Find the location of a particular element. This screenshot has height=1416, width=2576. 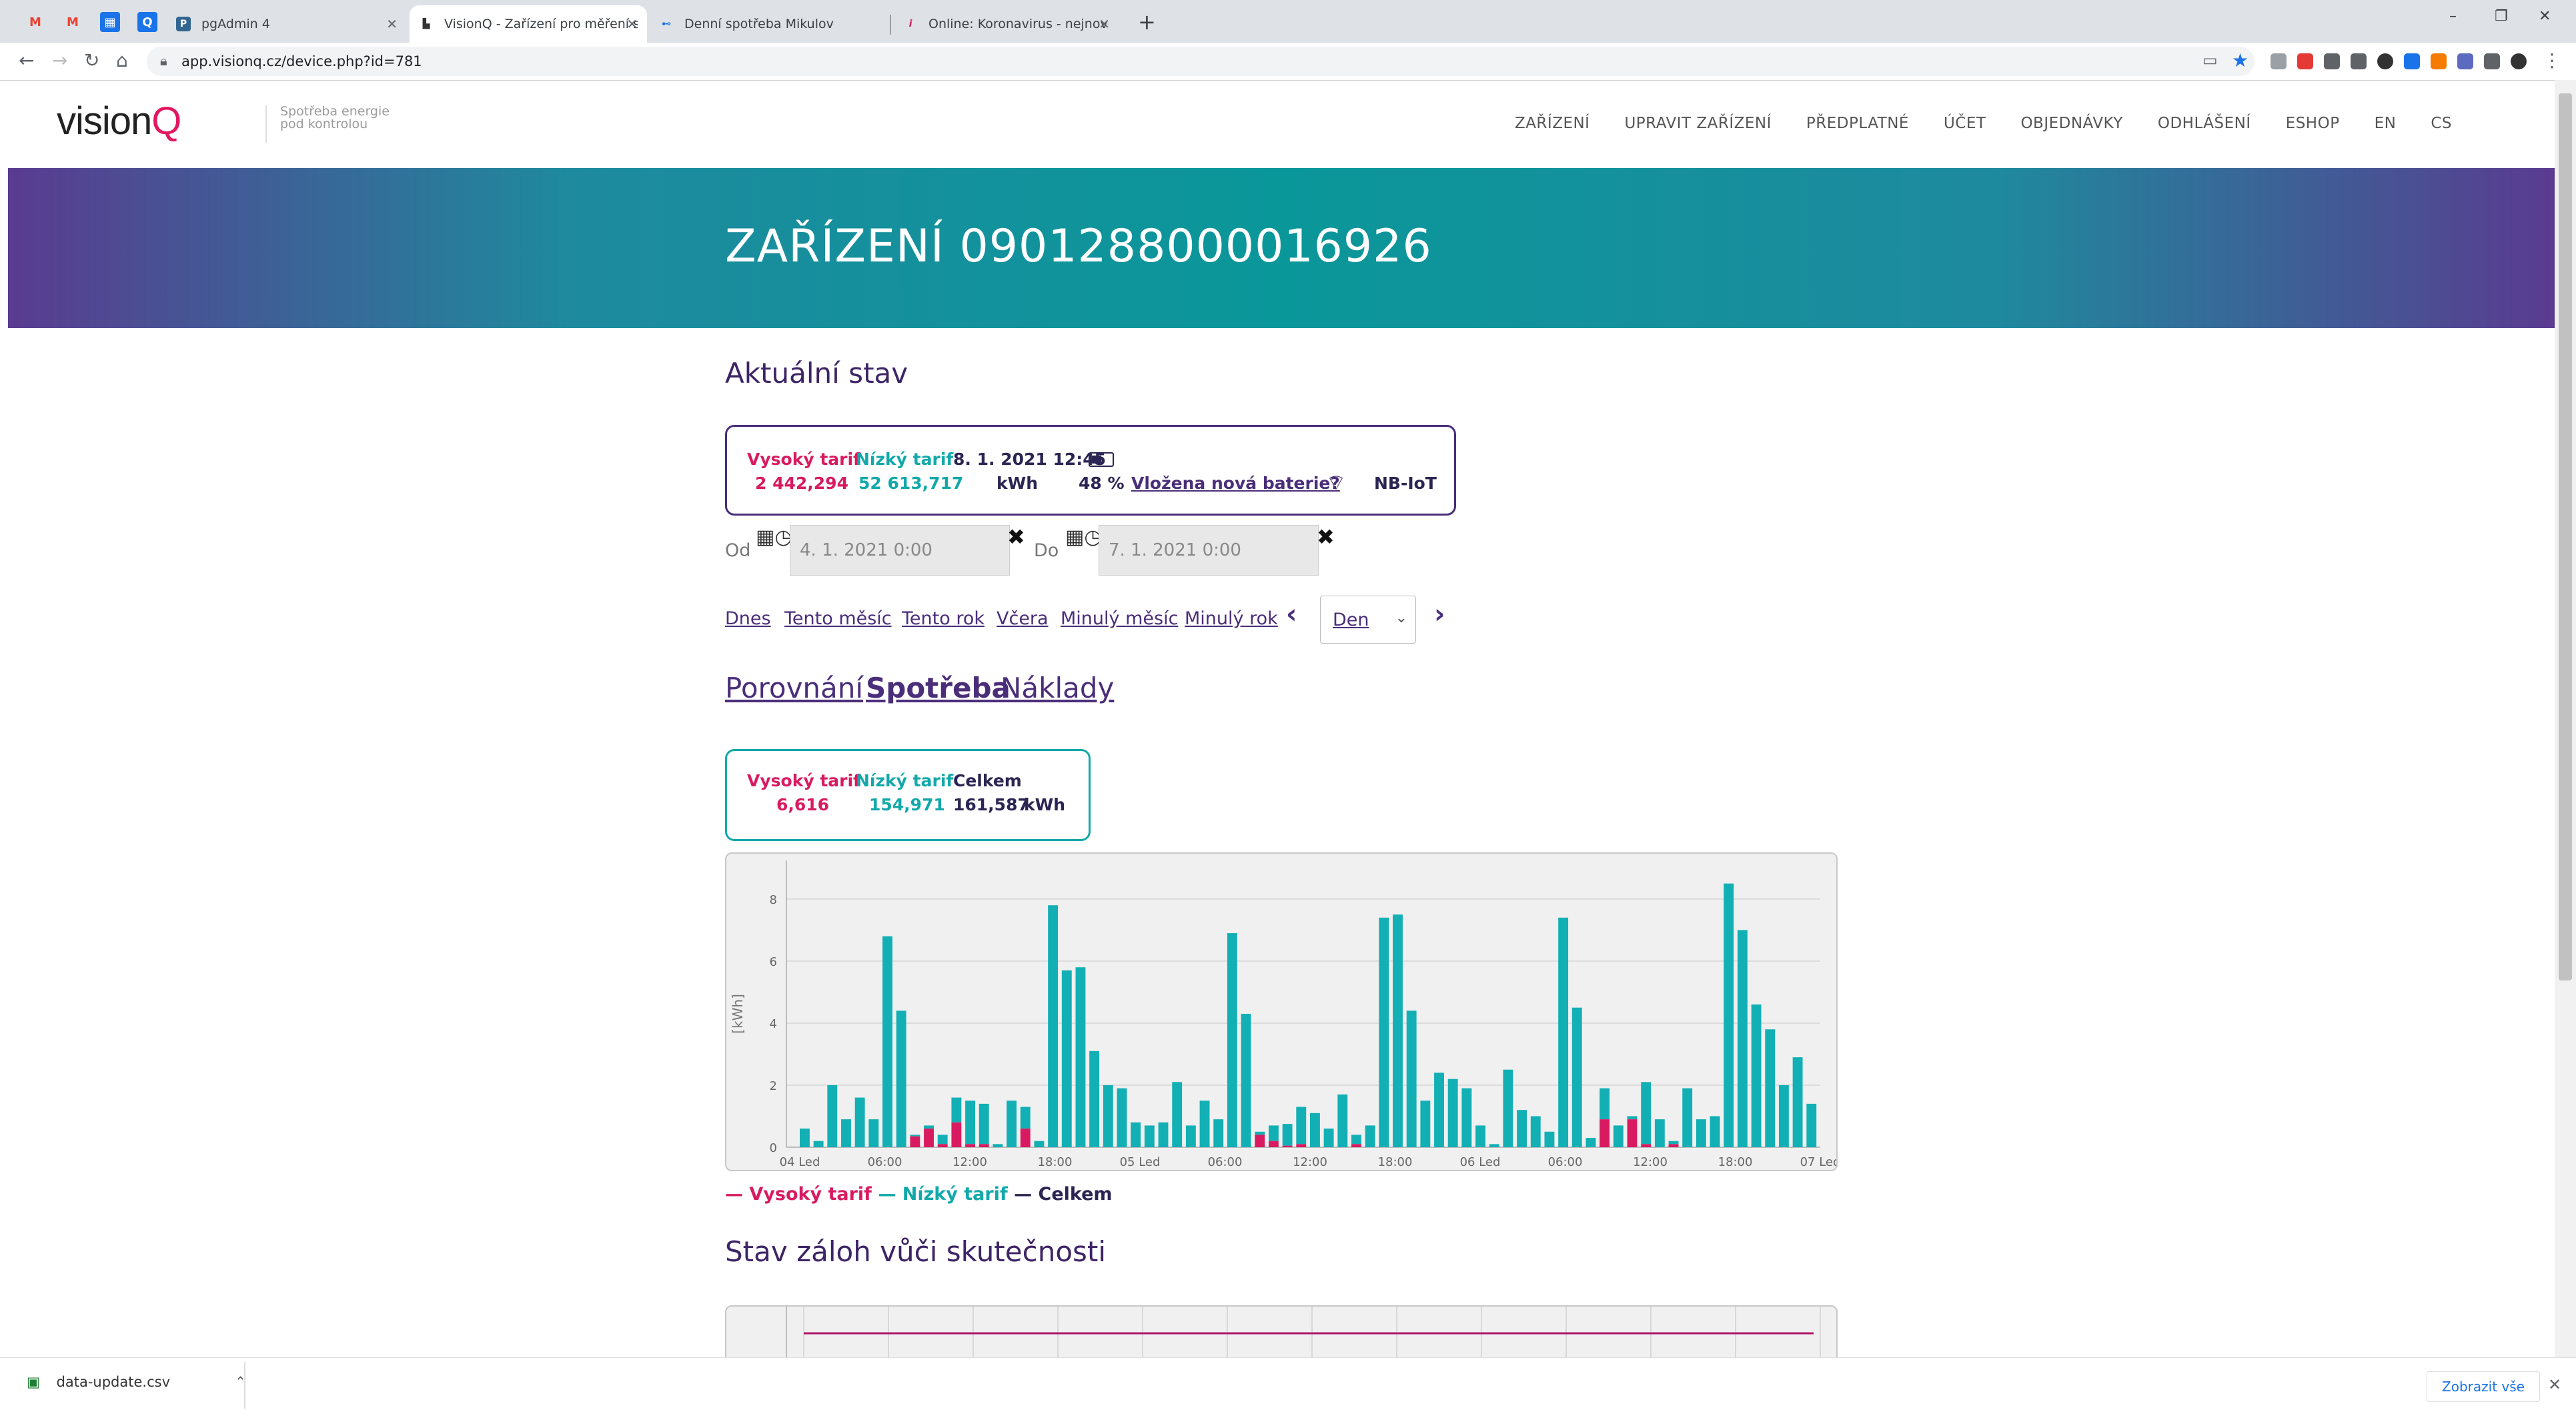

nav-ucet: ÚČET is located at coordinates (1965, 123).